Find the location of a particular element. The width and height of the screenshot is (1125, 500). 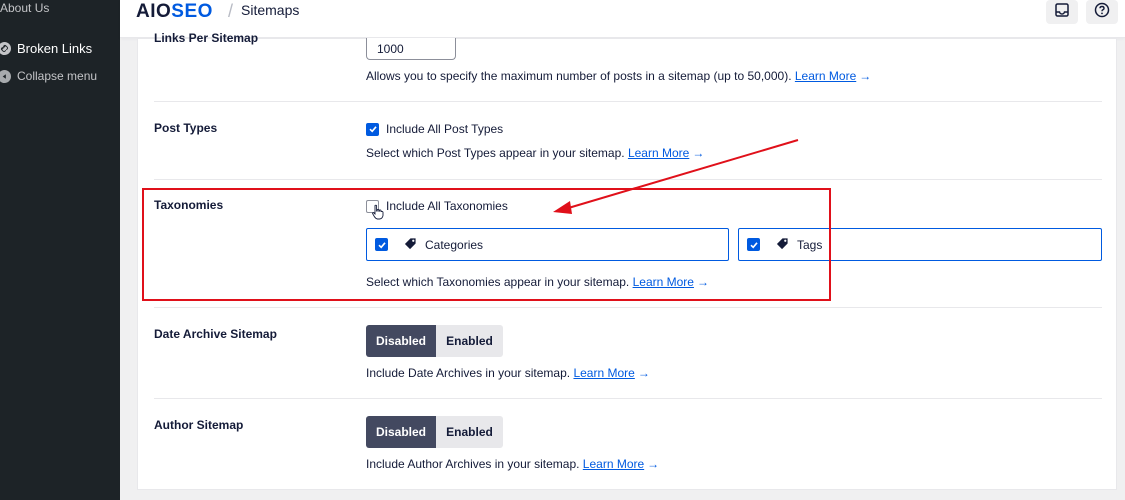

hand-cursor-icon is located at coordinates (378, 212).